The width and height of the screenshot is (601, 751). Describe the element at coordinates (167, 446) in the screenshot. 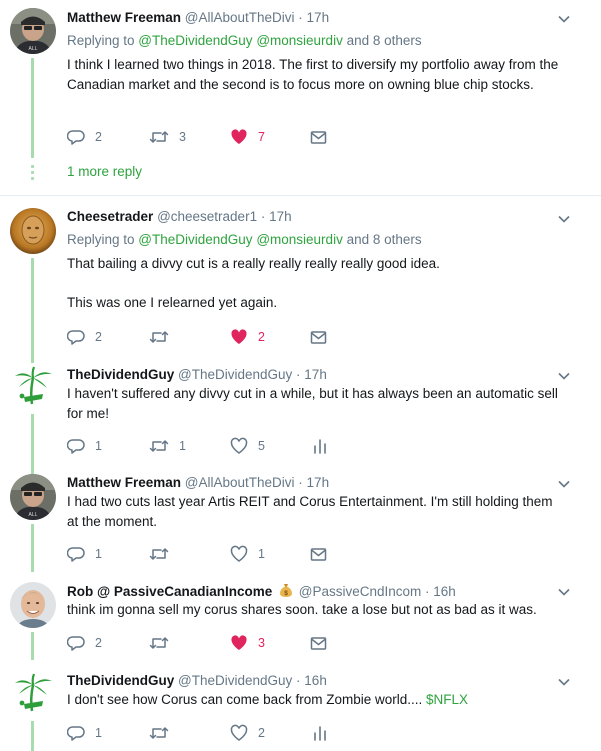

I see `retweet-button: 1` at that location.